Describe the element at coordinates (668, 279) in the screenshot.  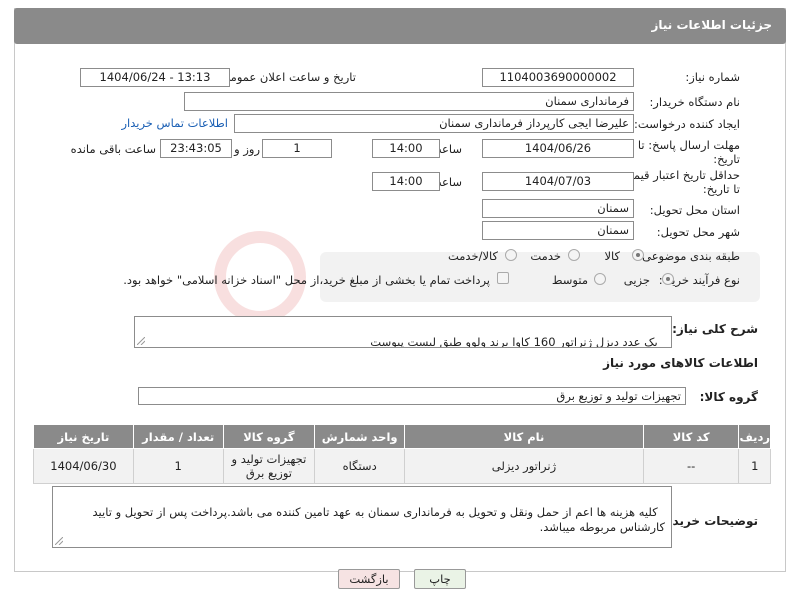
I see `purchase-radio-minor` at that location.